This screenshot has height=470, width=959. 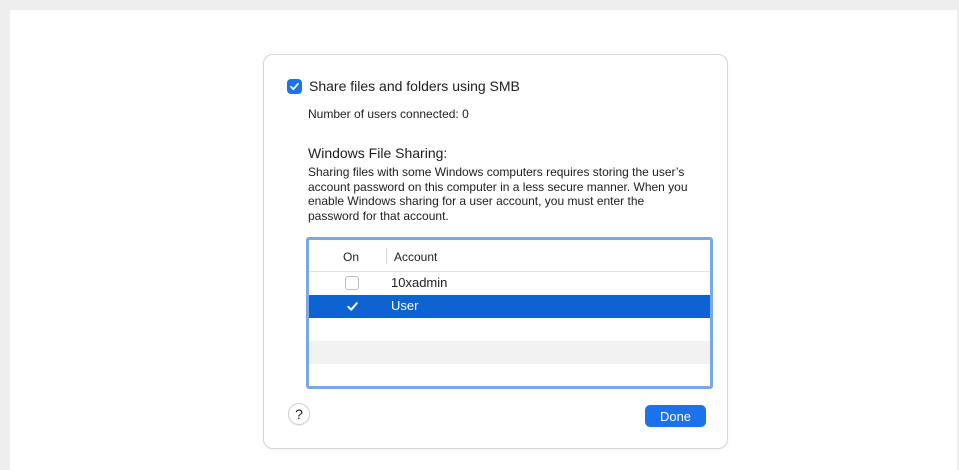 I want to click on users-connected-count: Number of users connected: 0, so click(x=388, y=114).